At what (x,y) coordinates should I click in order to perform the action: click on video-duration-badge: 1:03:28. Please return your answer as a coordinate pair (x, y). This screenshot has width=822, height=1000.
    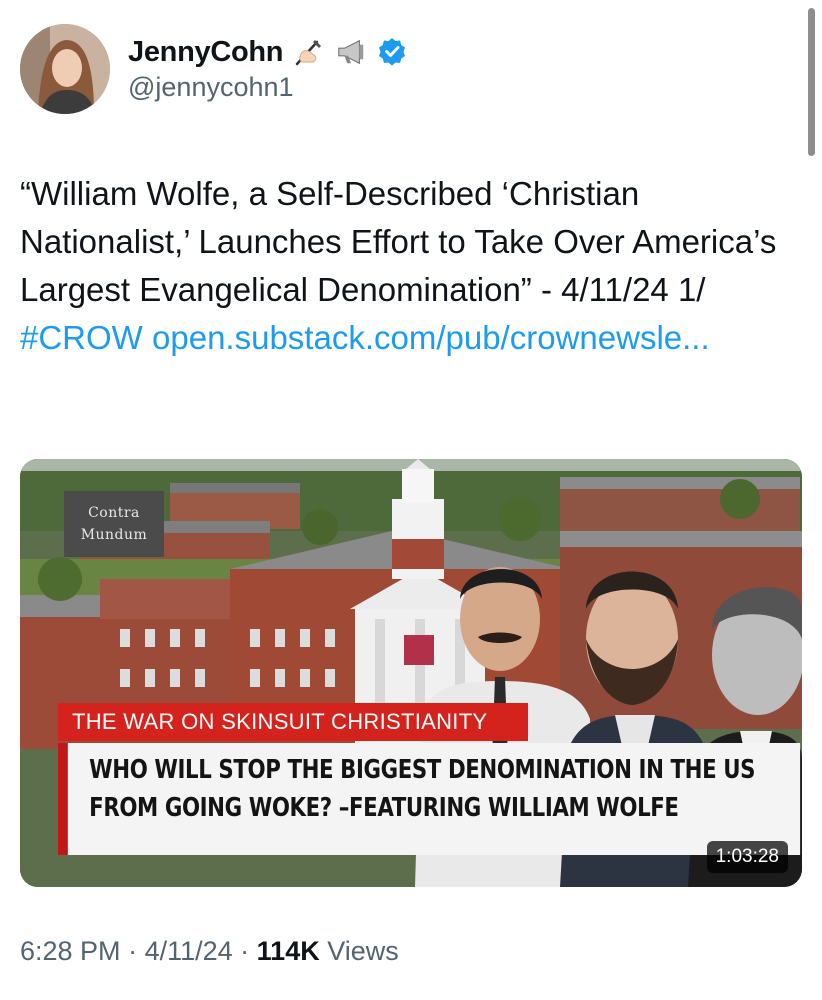
    Looking at the image, I should click on (747, 857).